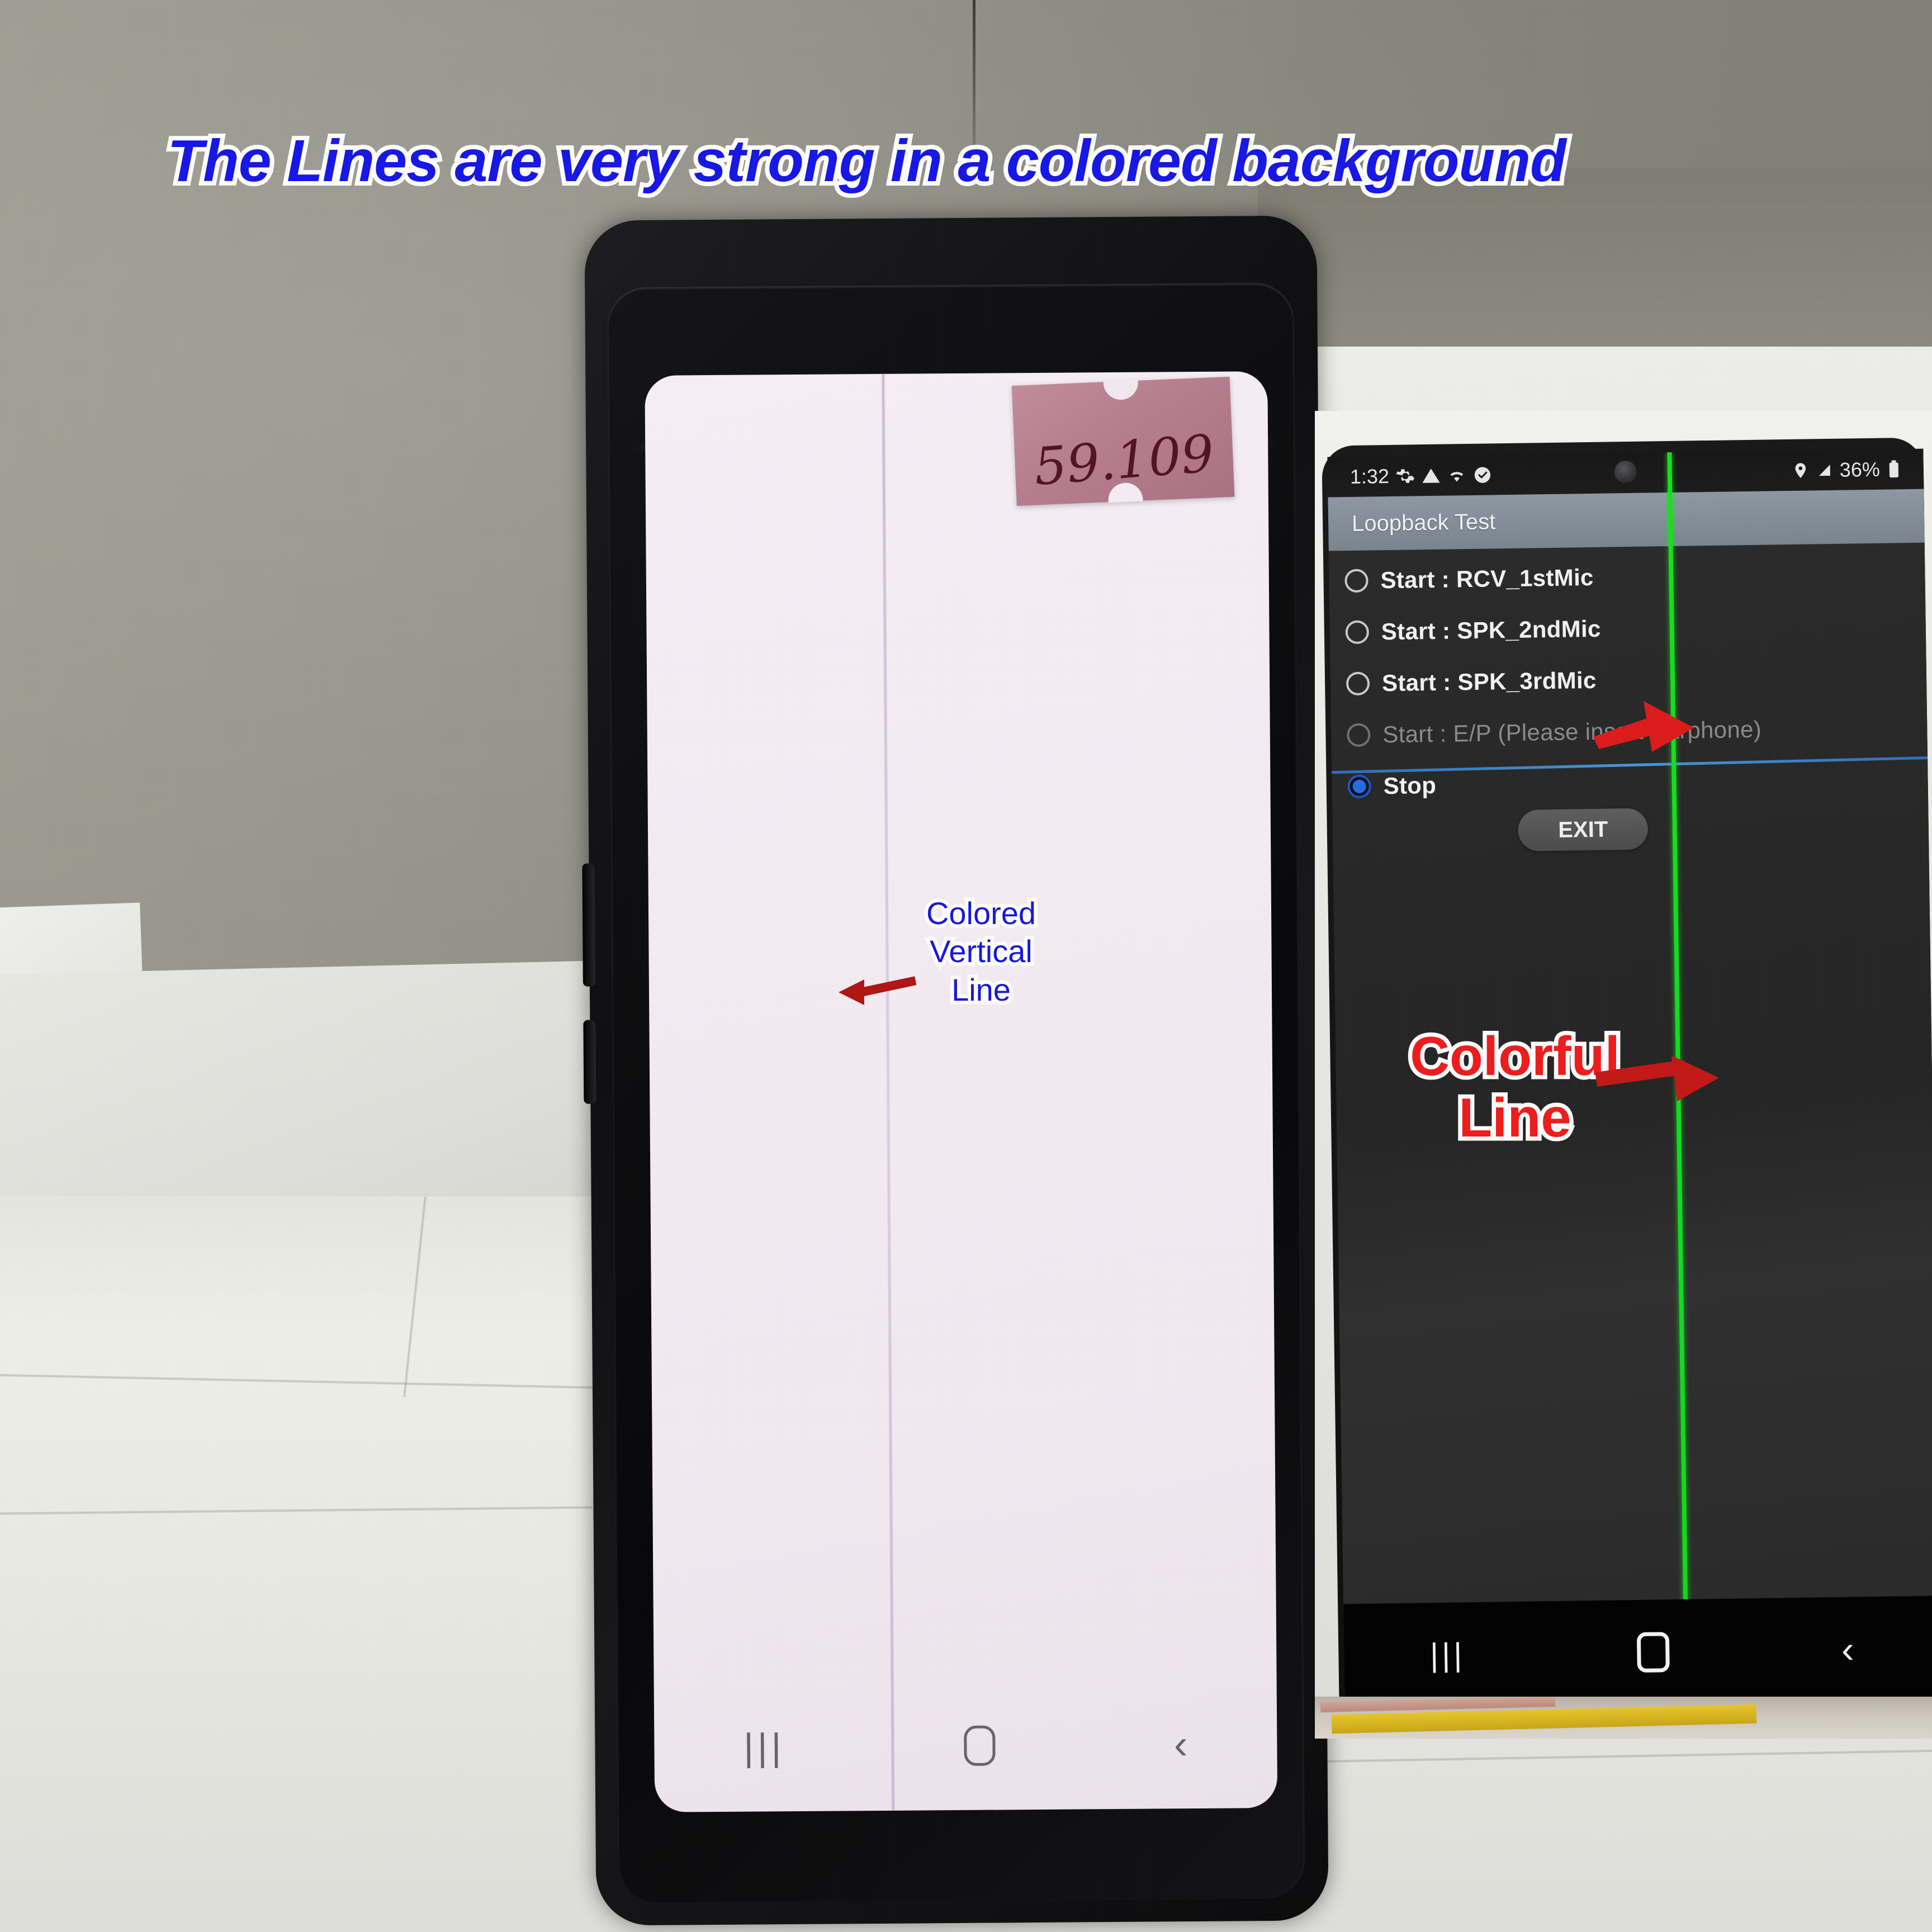 The image size is (1932, 1932). What do you see at coordinates (1359, 735) in the screenshot?
I see `radio-ep-earphone` at bounding box center [1359, 735].